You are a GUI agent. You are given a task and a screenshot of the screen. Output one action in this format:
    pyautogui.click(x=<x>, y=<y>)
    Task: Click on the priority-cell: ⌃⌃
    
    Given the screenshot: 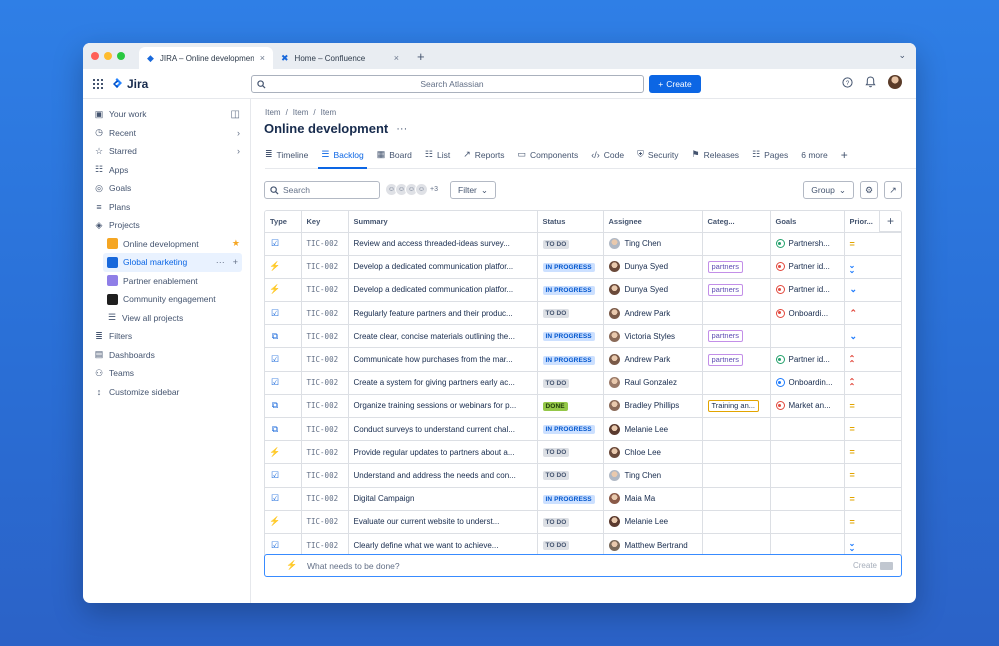 What is the action you would take?
    pyautogui.click(x=872, y=359)
    